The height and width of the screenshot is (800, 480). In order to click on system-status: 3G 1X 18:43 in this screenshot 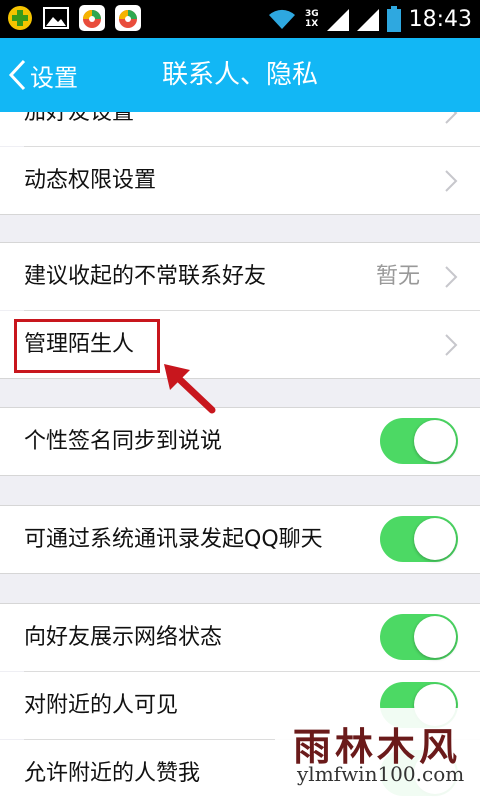, I will do `click(369, 19)`.